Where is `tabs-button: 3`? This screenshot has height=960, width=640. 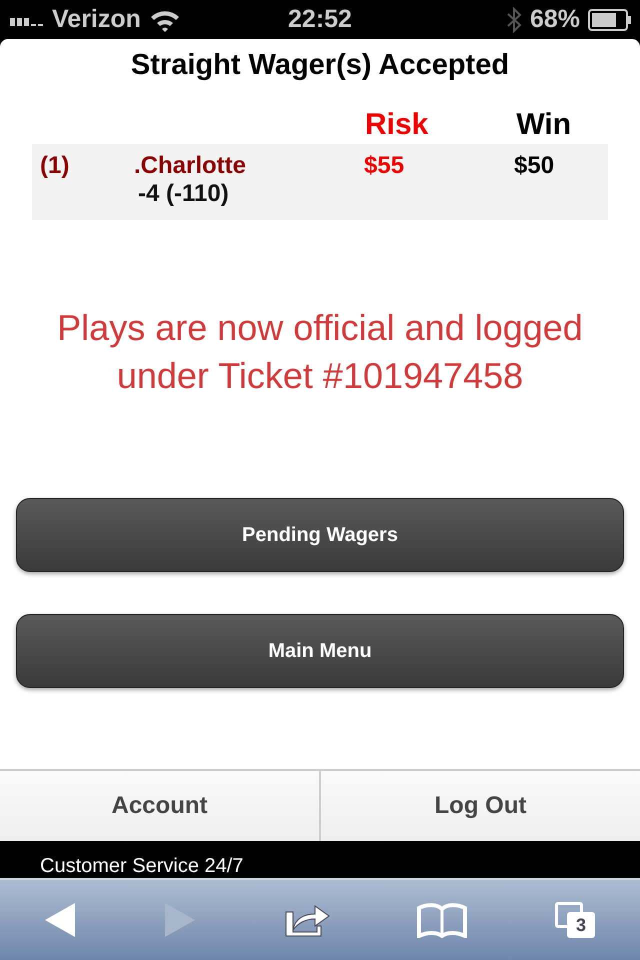 tabs-button: 3 is located at coordinates (575, 920).